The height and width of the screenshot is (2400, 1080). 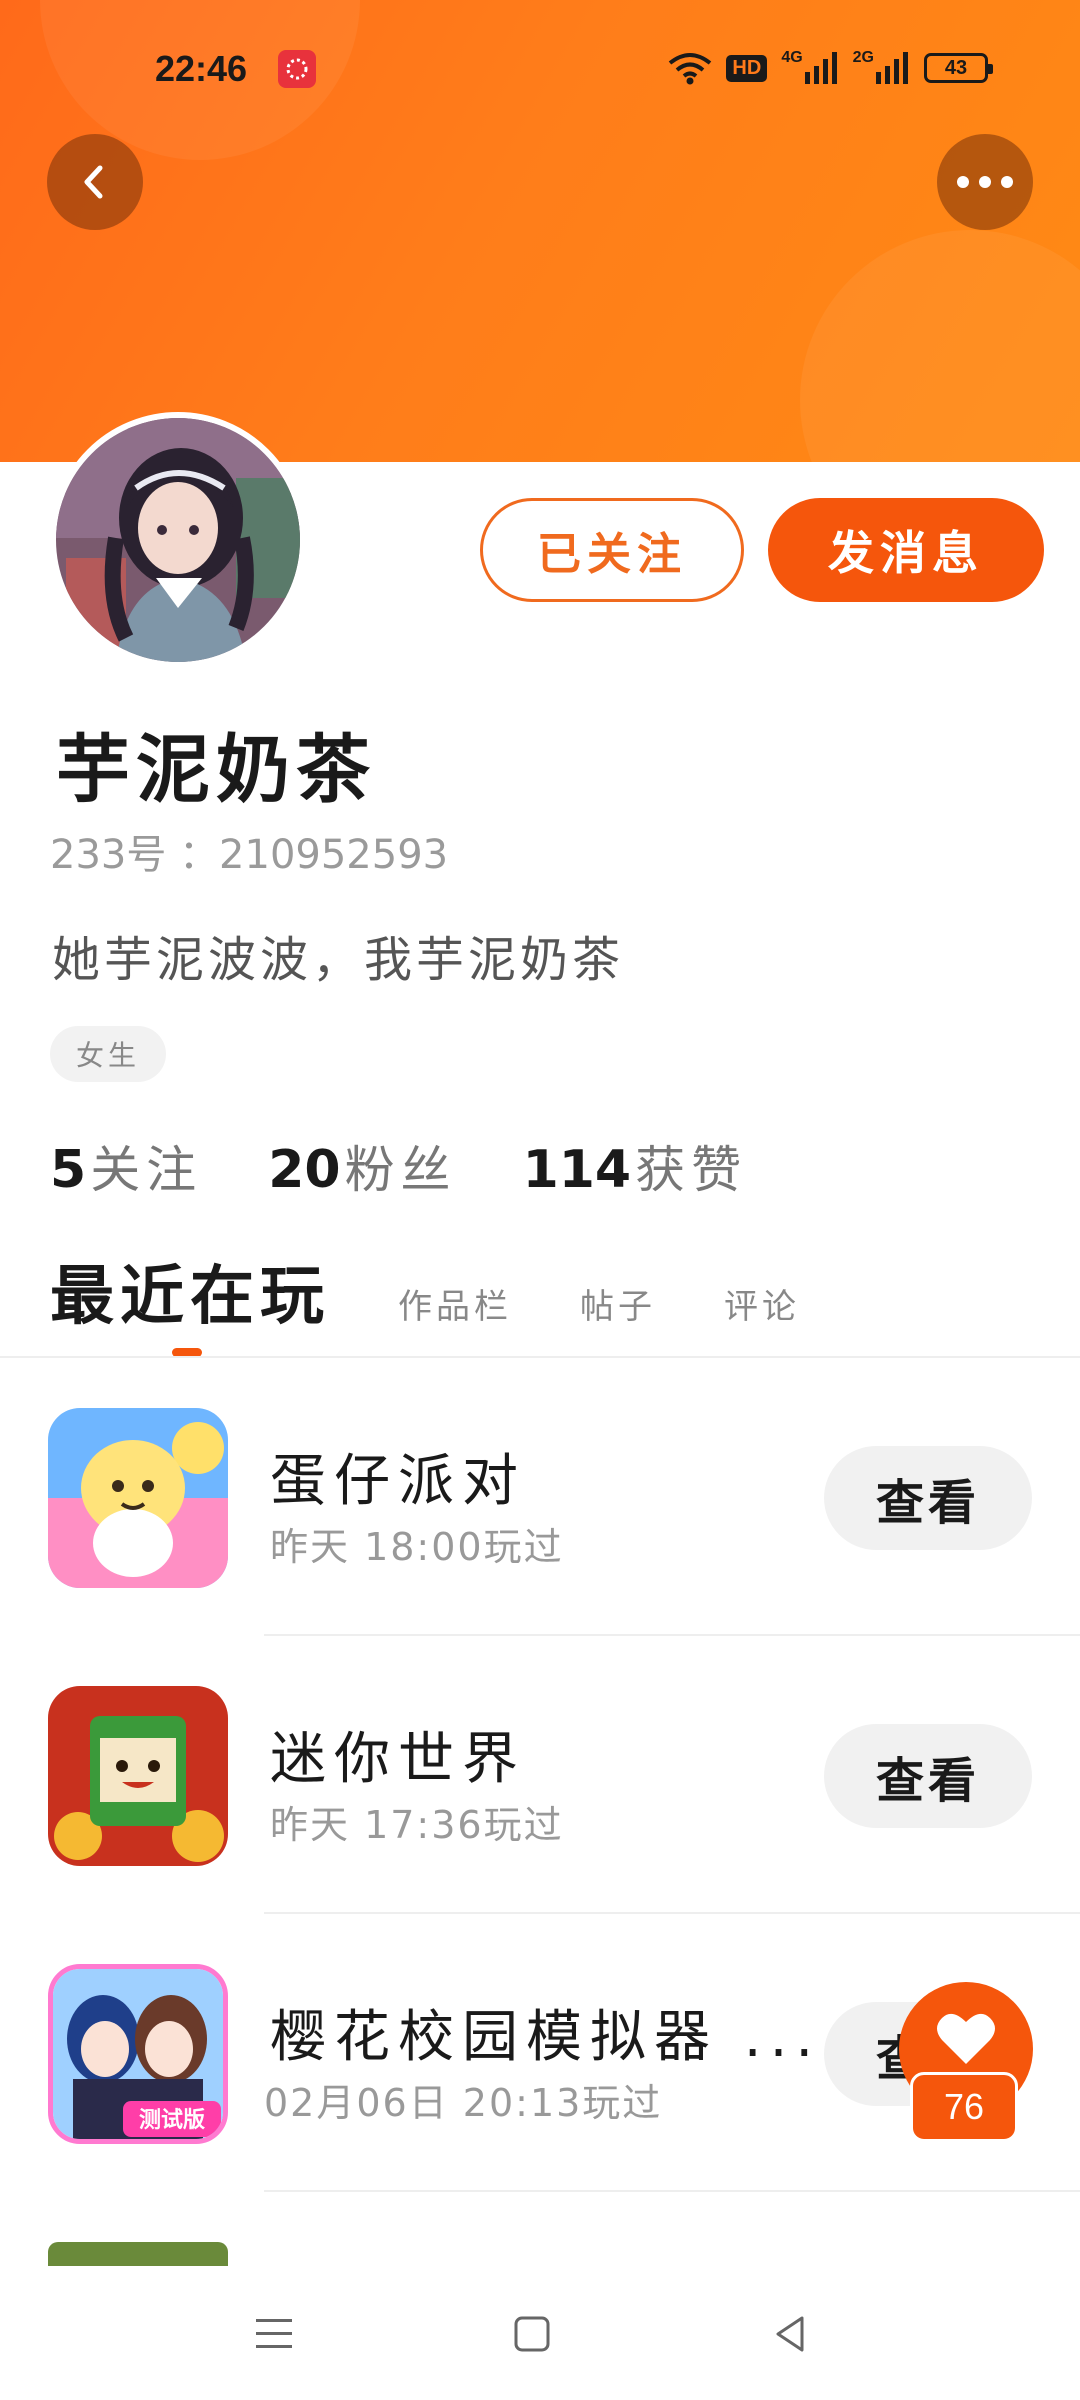 What do you see at coordinates (809, 68) in the screenshot?
I see `signal-icon: 4G` at bounding box center [809, 68].